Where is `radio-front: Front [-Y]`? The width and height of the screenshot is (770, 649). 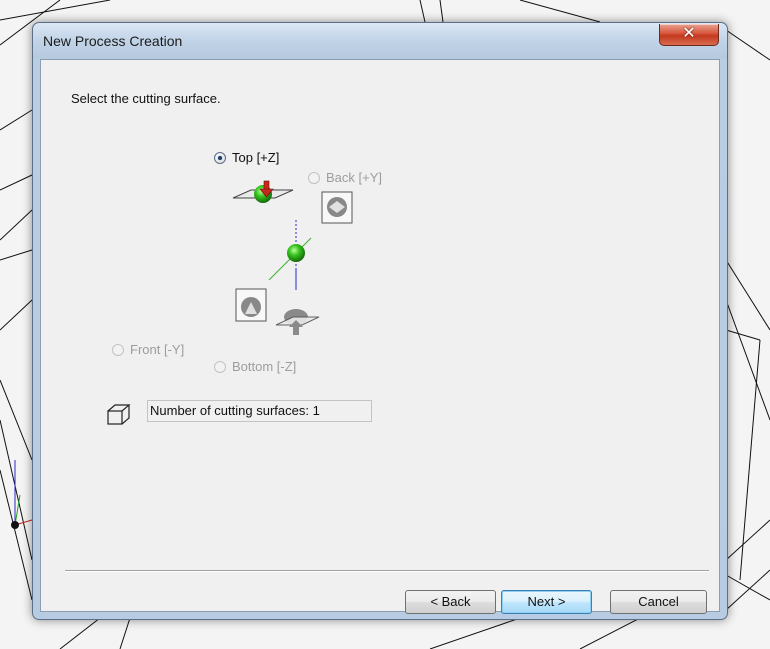 radio-front: Front [-Y] is located at coordinates (148, 349).